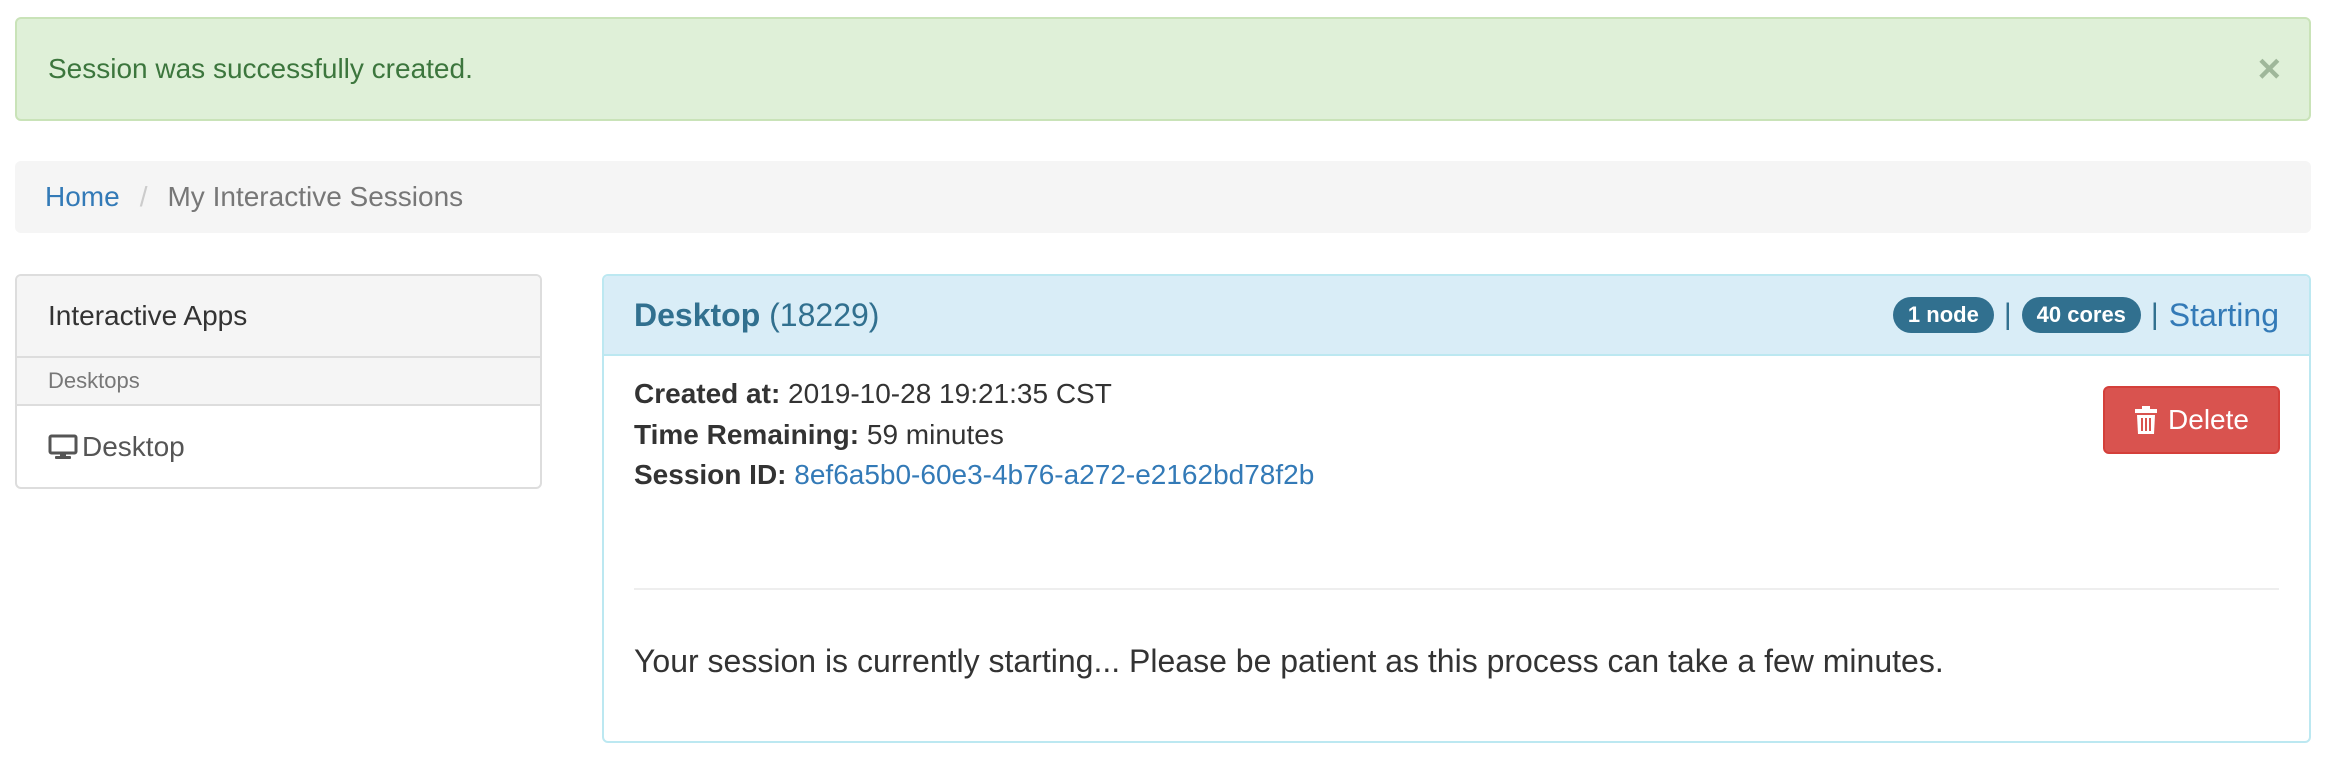 The image size is (2326, 770). I want to click on session-id-label: Session ID:, so click(710, 474).